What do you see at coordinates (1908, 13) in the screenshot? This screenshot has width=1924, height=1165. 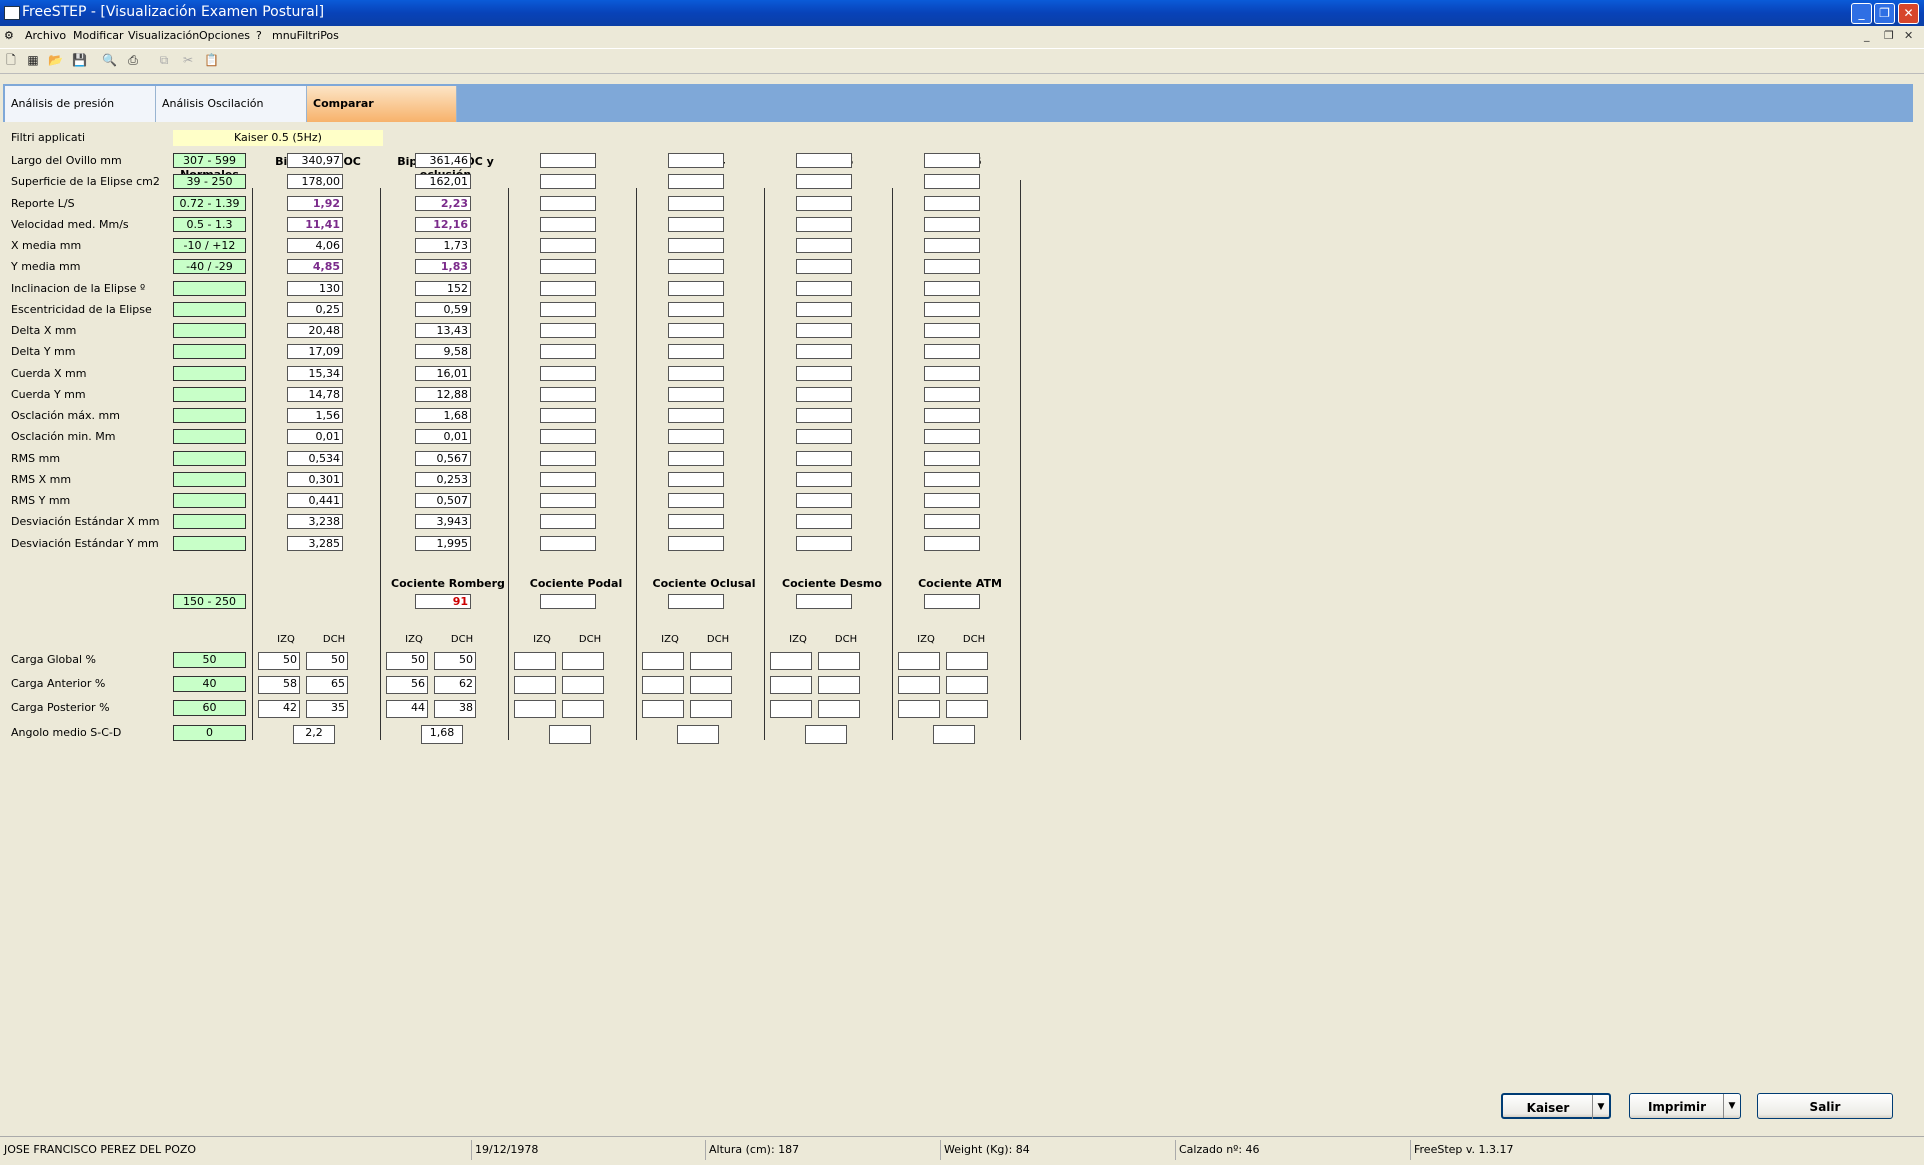 I see `close-button: ✕` at bounding box center [1908, 13].